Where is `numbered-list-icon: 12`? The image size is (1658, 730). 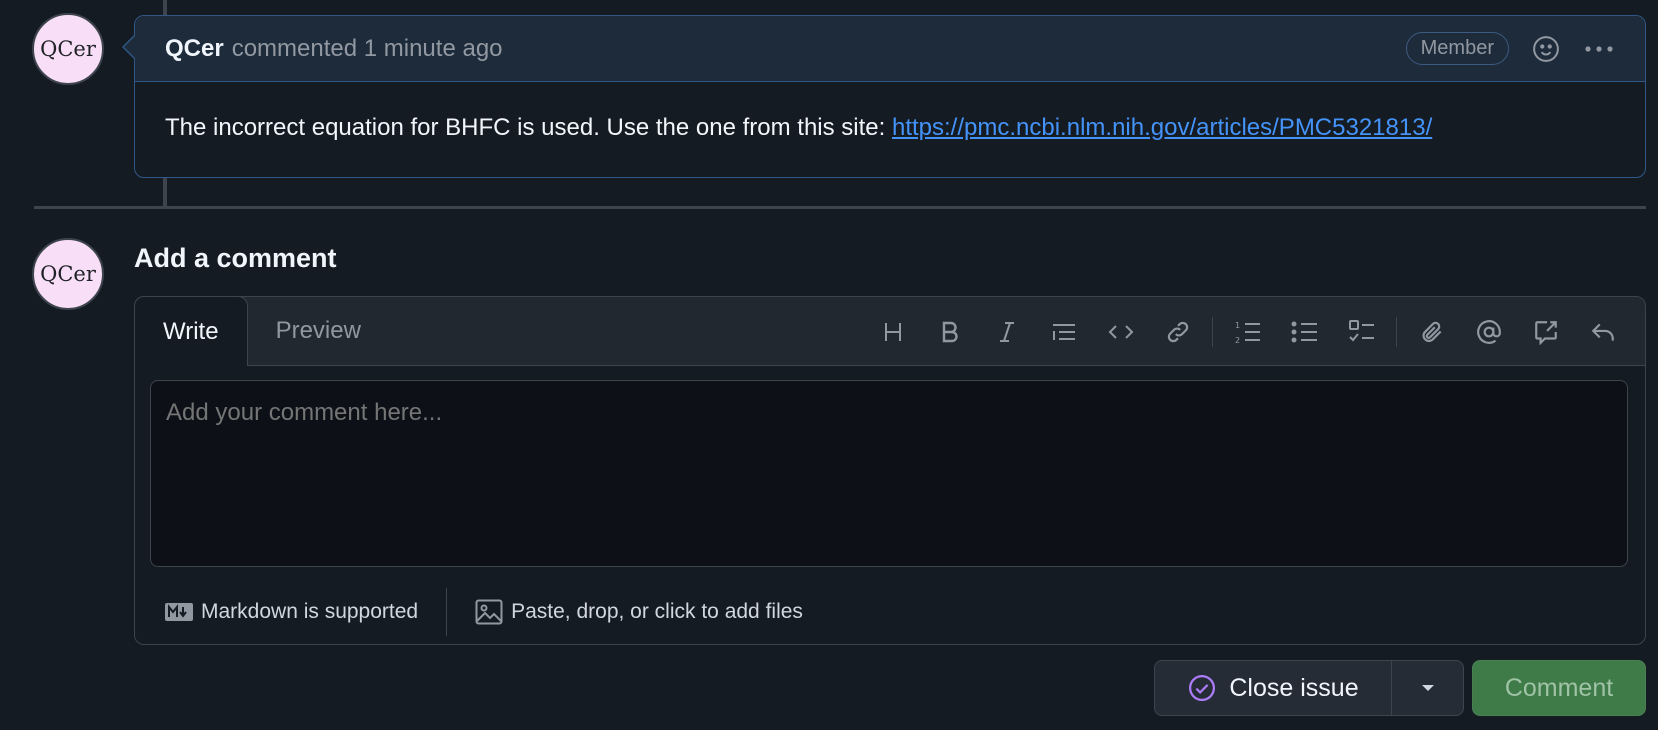
numbered-list-icon: 12 is located at coordinates (1247, 332).